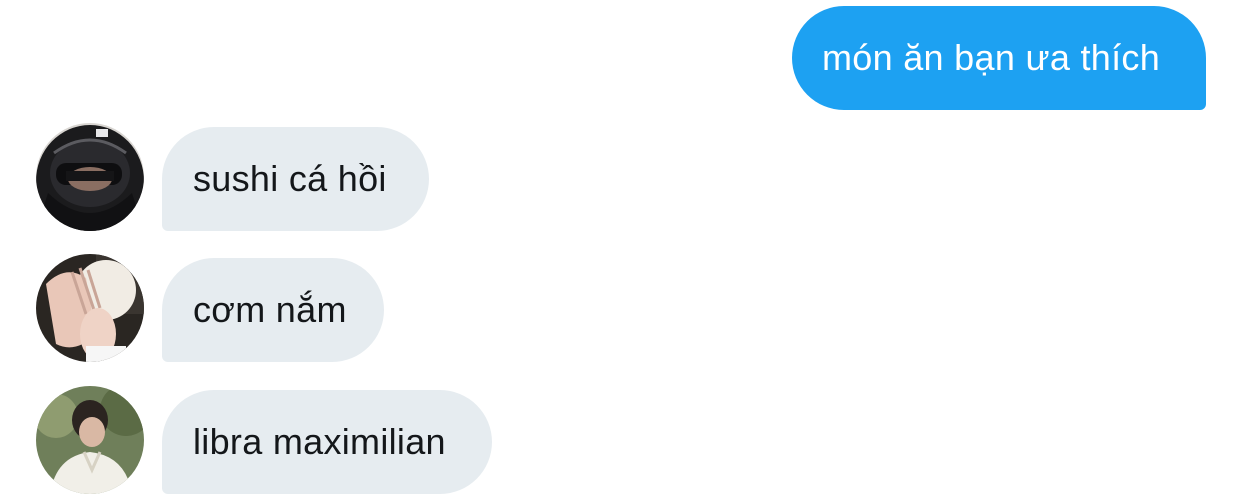 The width and height of the screenshot is (1242, 504). I want to click on hands-face-avatar-image, so click(90, 308).